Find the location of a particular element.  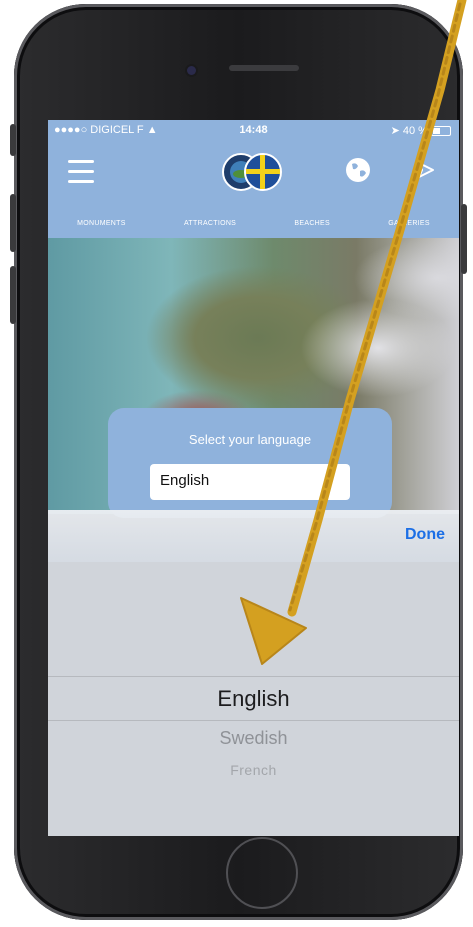

mute-switch is located at coordinates (13, 140).